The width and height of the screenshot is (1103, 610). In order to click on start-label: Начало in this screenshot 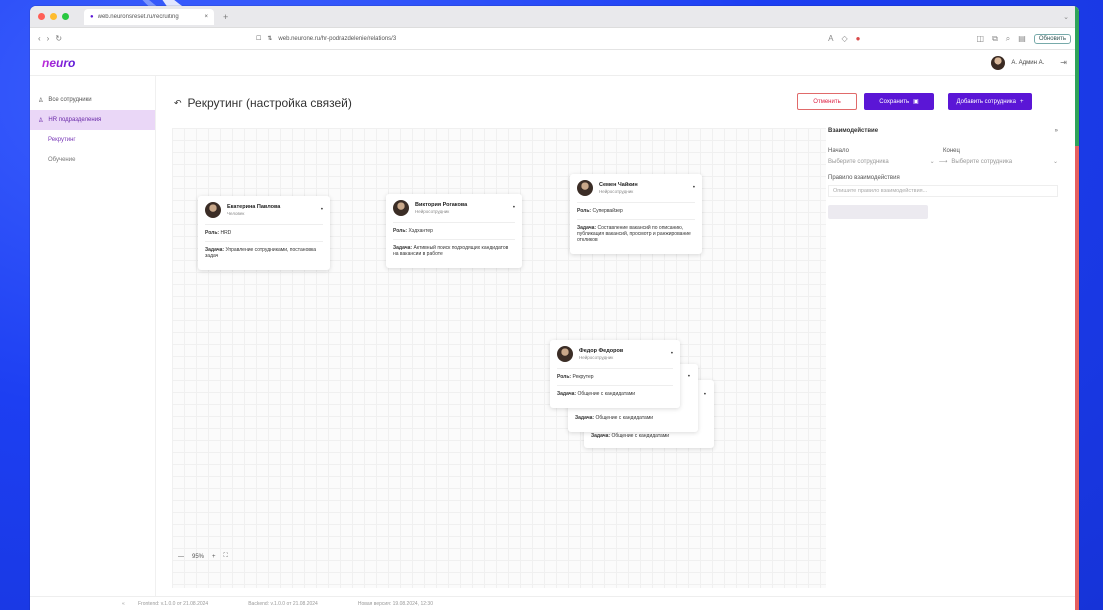, I will do `click(838, 151)`.